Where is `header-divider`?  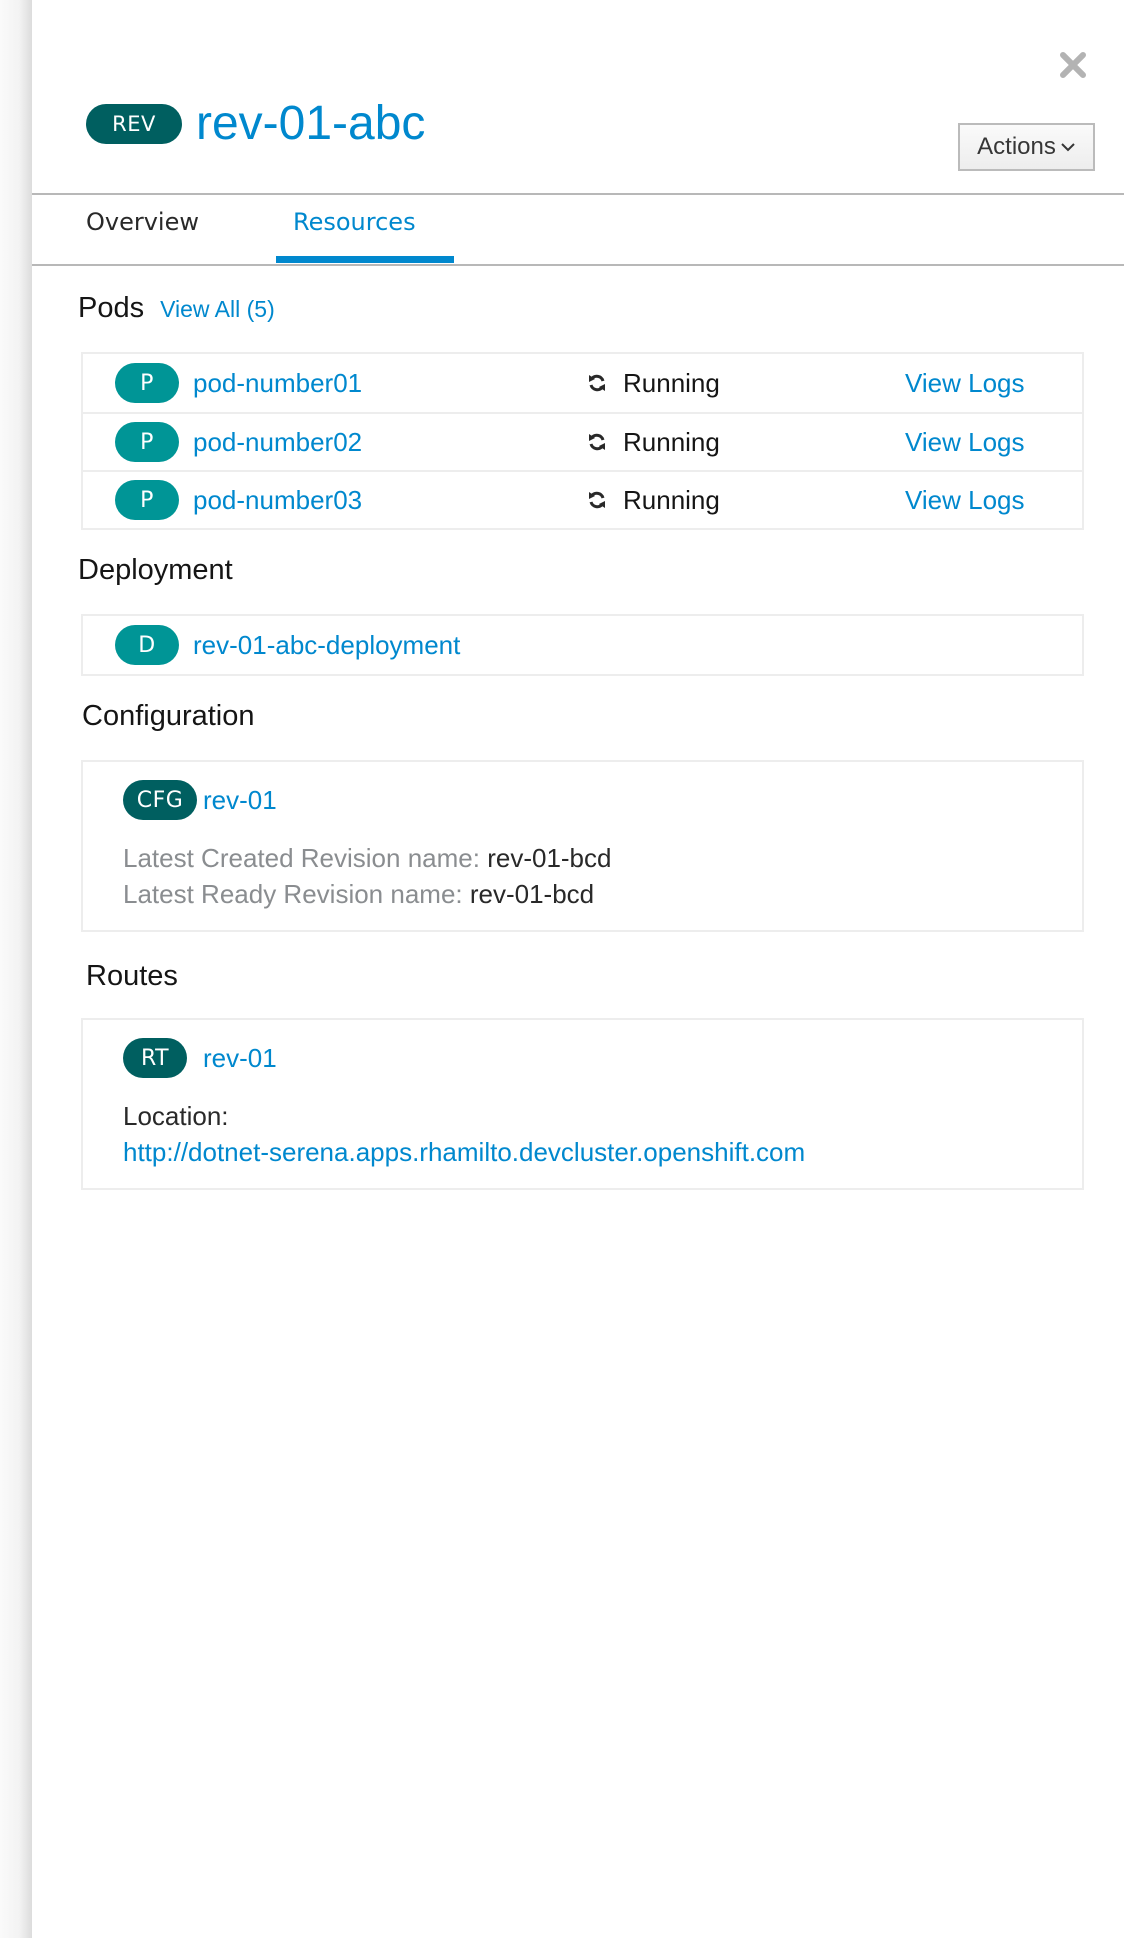 header-divider is located at coordinates (578, 194).